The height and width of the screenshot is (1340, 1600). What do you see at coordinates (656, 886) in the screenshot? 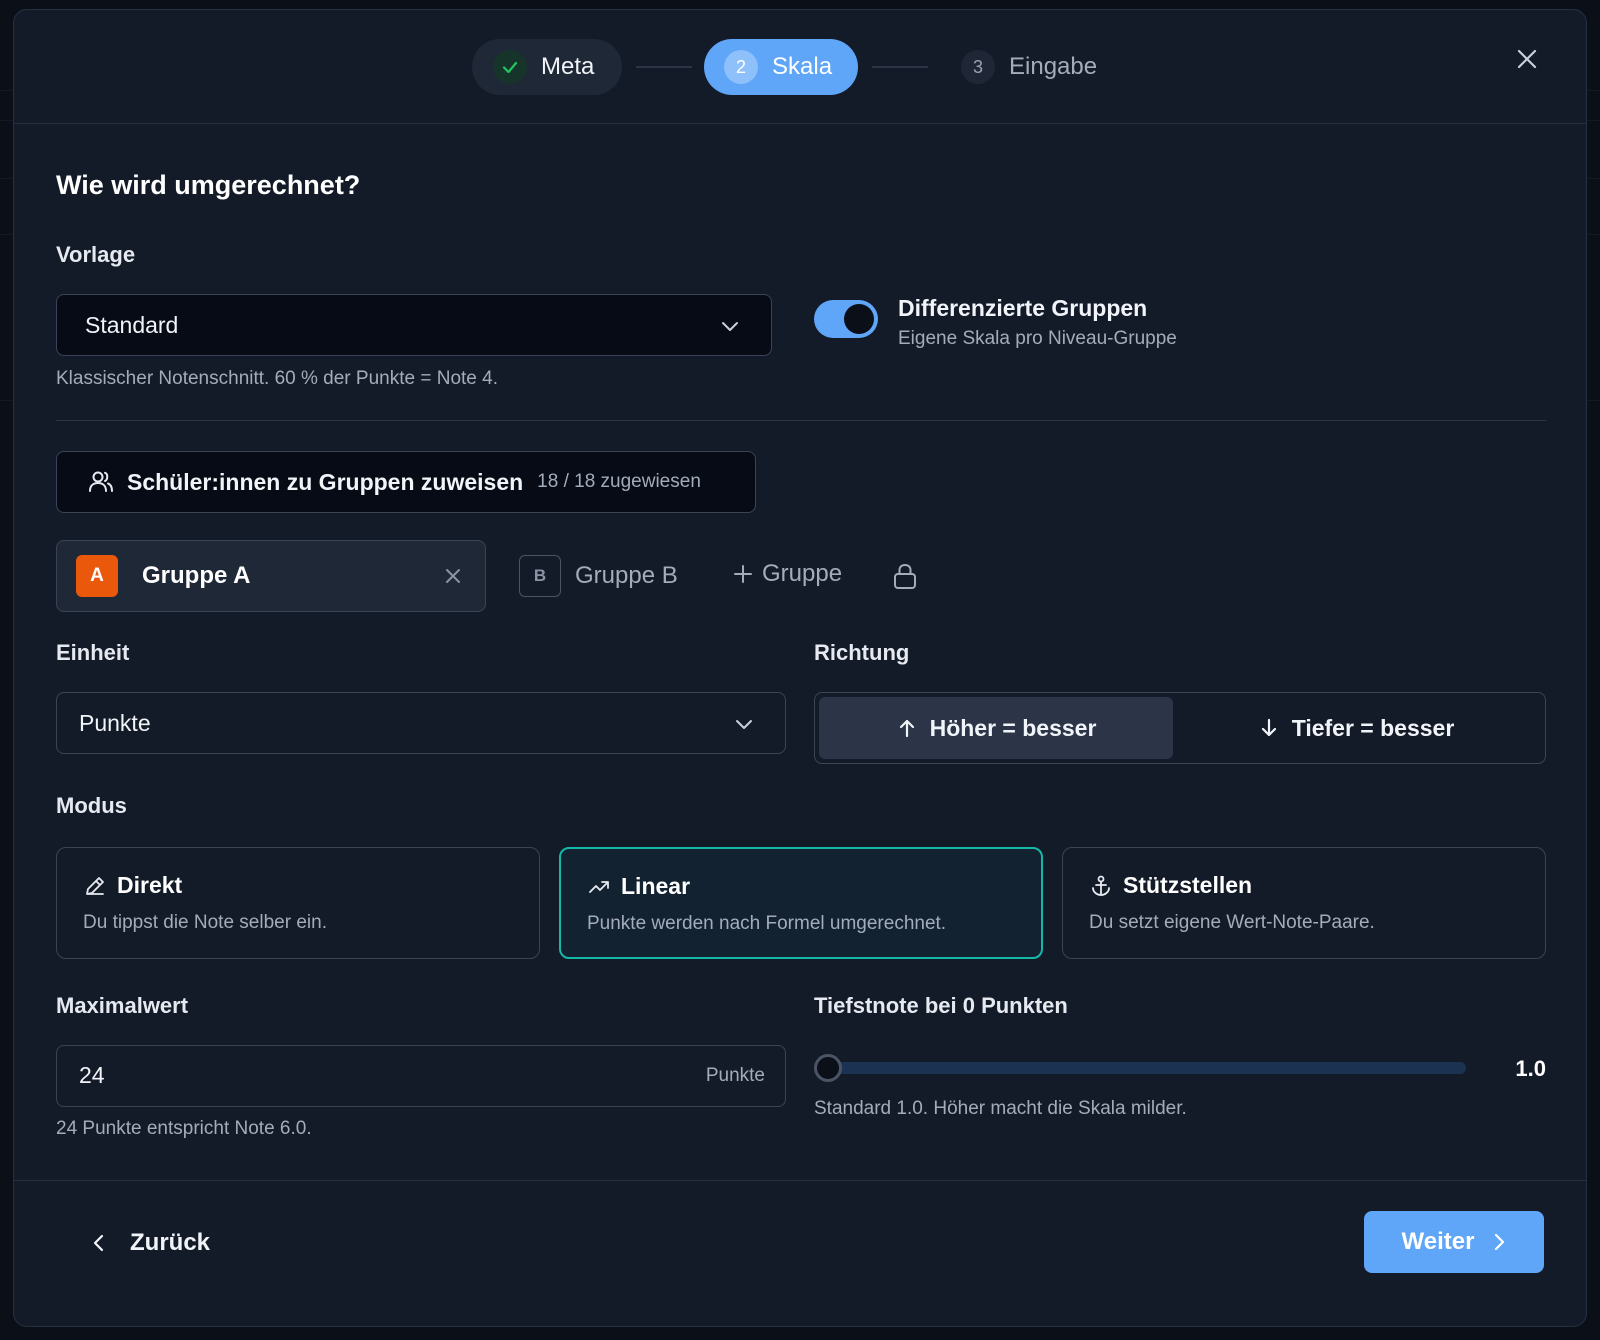
I see `mode-title: Linear` at bounding box center [656, 886].